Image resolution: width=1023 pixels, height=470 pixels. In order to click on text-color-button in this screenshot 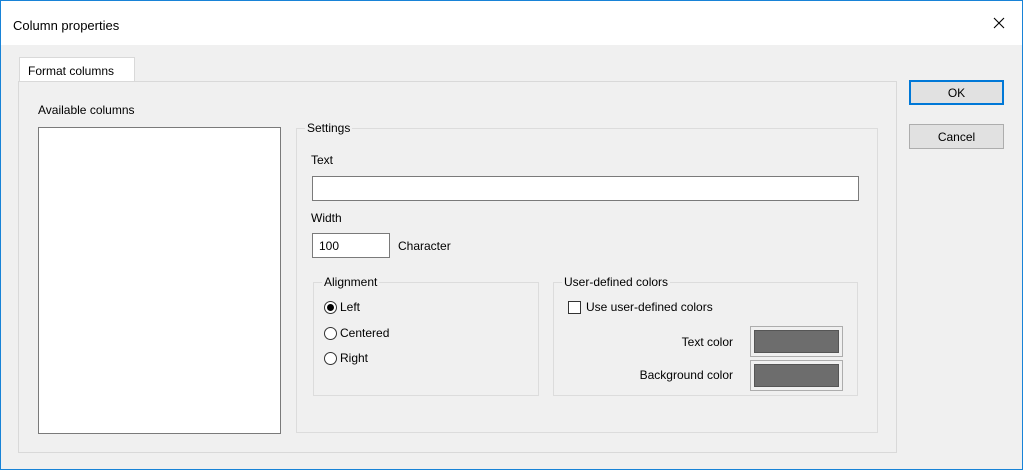, I will do `click(796, 341)`.